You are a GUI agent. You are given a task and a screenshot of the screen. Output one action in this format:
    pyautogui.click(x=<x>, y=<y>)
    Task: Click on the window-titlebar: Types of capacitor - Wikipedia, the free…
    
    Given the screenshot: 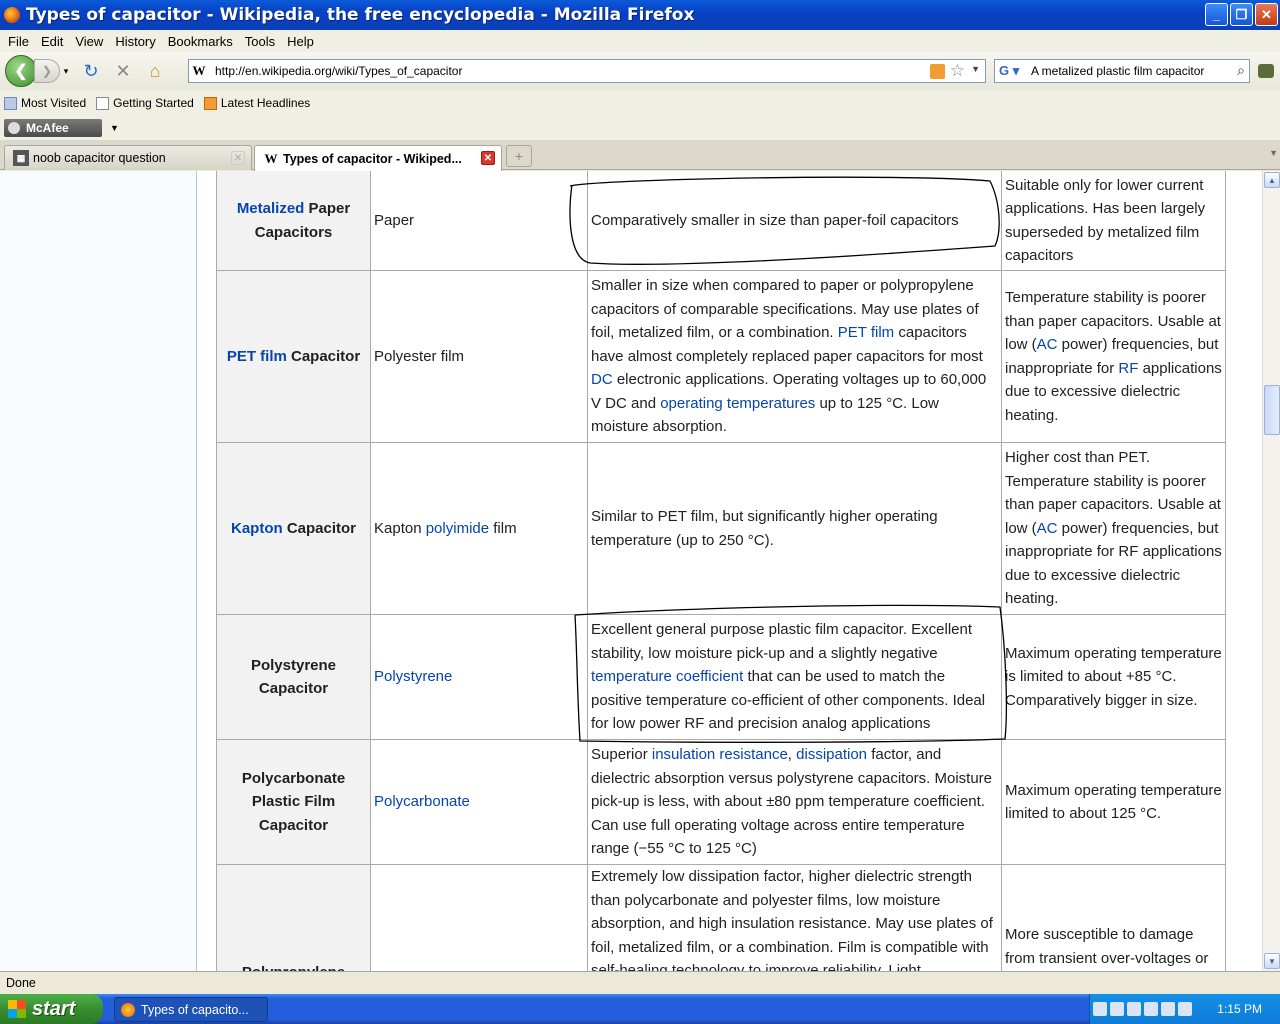 What is the action you would take?
    pyautogui.click(x=640, y=15)
    